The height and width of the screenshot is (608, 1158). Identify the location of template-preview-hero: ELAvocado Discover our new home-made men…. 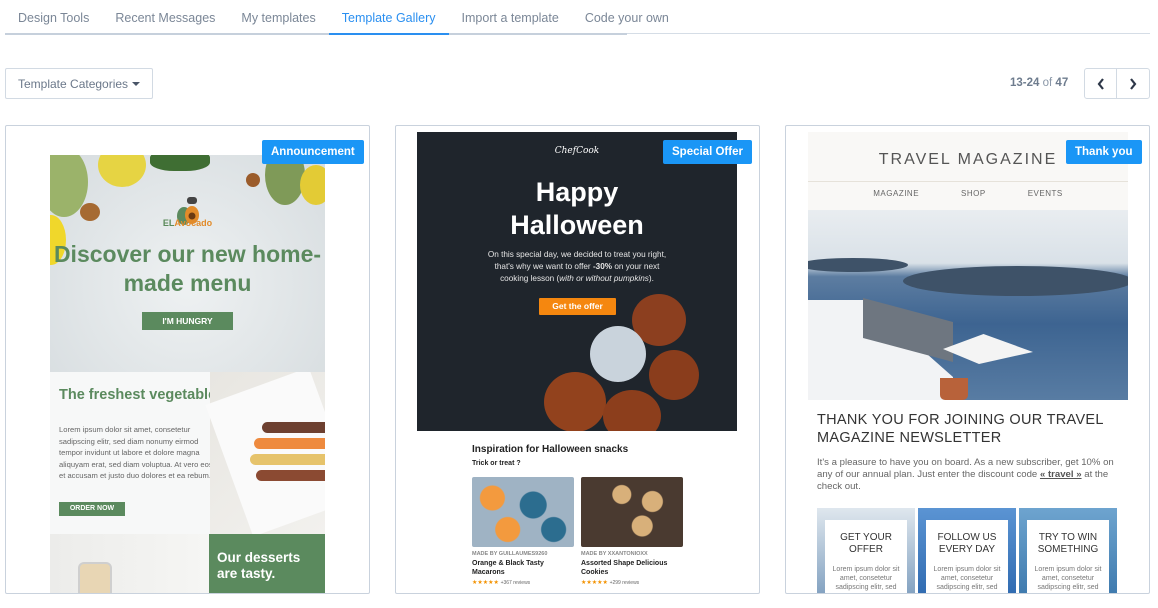
(187, 263).